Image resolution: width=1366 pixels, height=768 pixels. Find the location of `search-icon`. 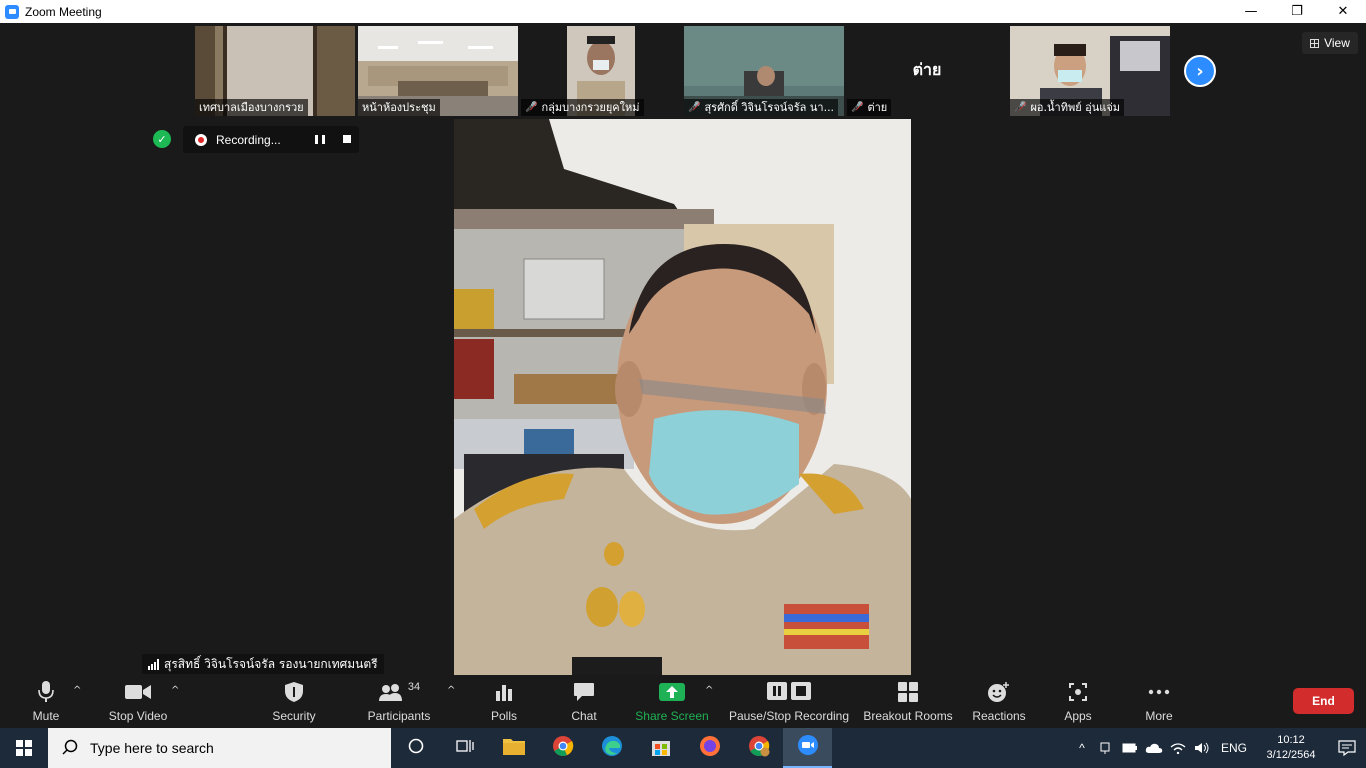

search-icon is located at coordinates (70, 748).